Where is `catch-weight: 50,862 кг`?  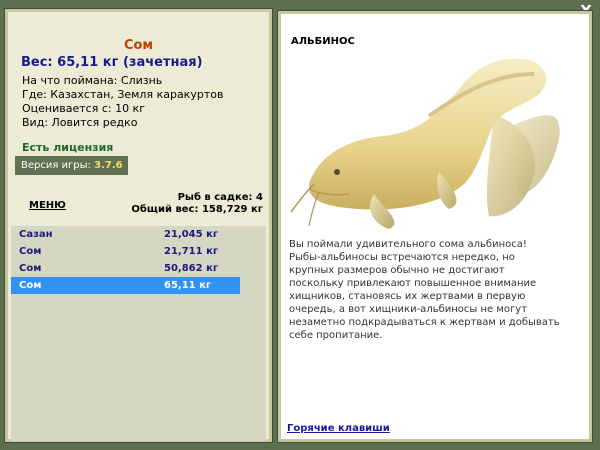
catch-weight: 50,862 кг is located at coordinates (191, 268).